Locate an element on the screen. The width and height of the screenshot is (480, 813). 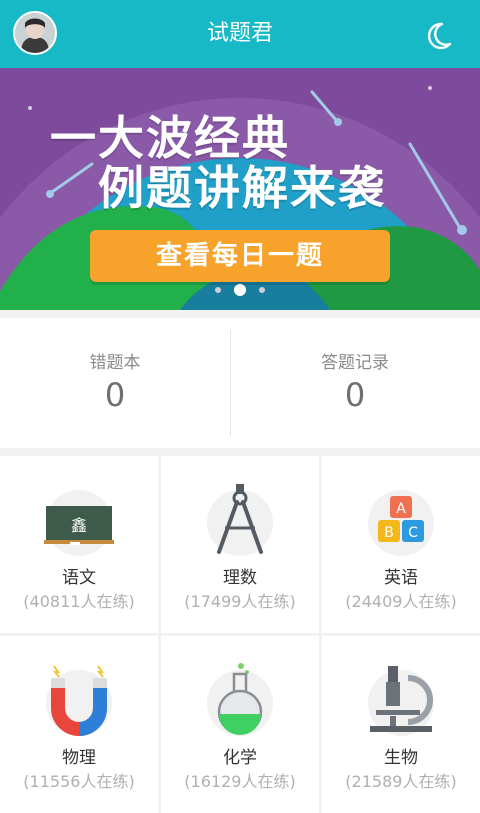
magnet-icon is located at coordinates (79, 700).